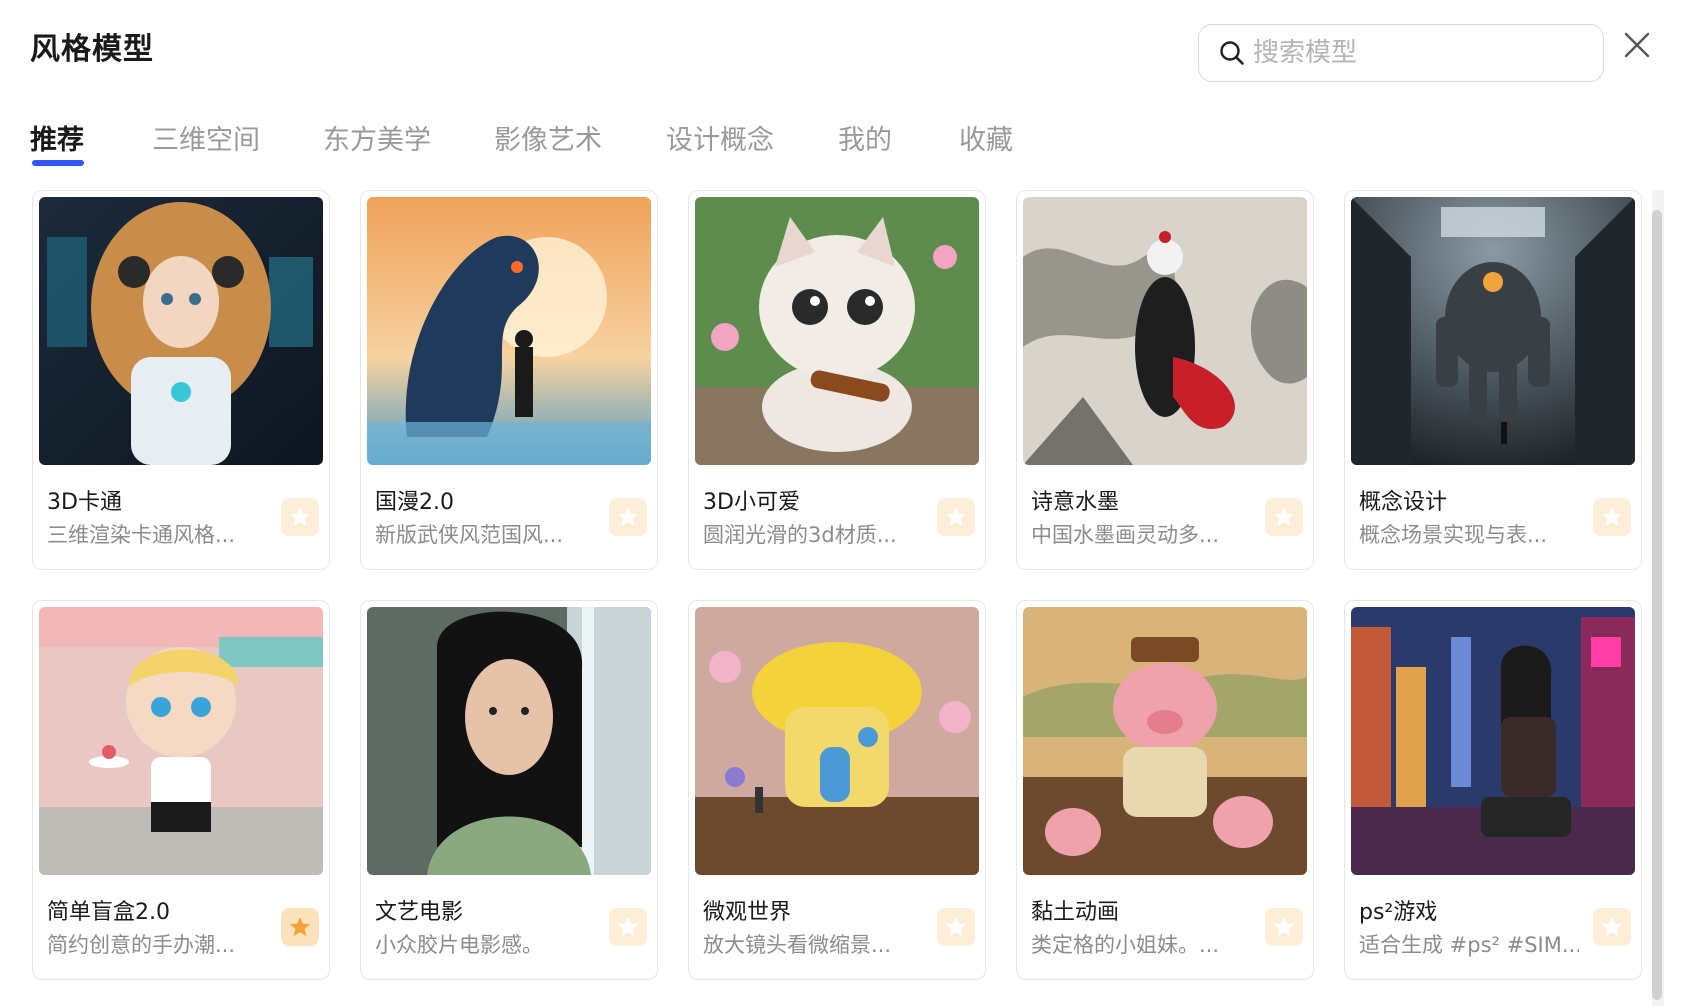 This screenshot has width=1681, height=1006. I want to click on model-title: 3D卡通, so click(84, 502).